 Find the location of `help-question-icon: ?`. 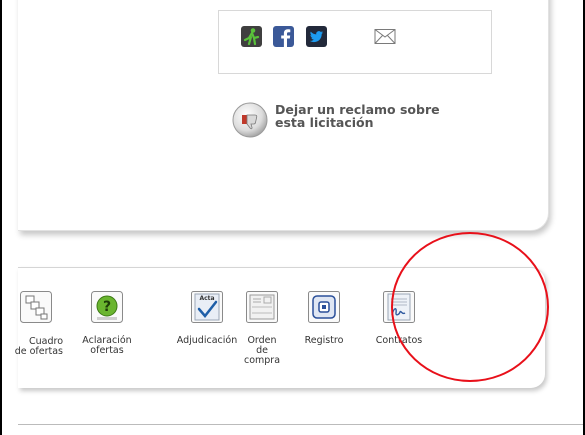

help-question-icon: ? is located at coordinates (107, 307).